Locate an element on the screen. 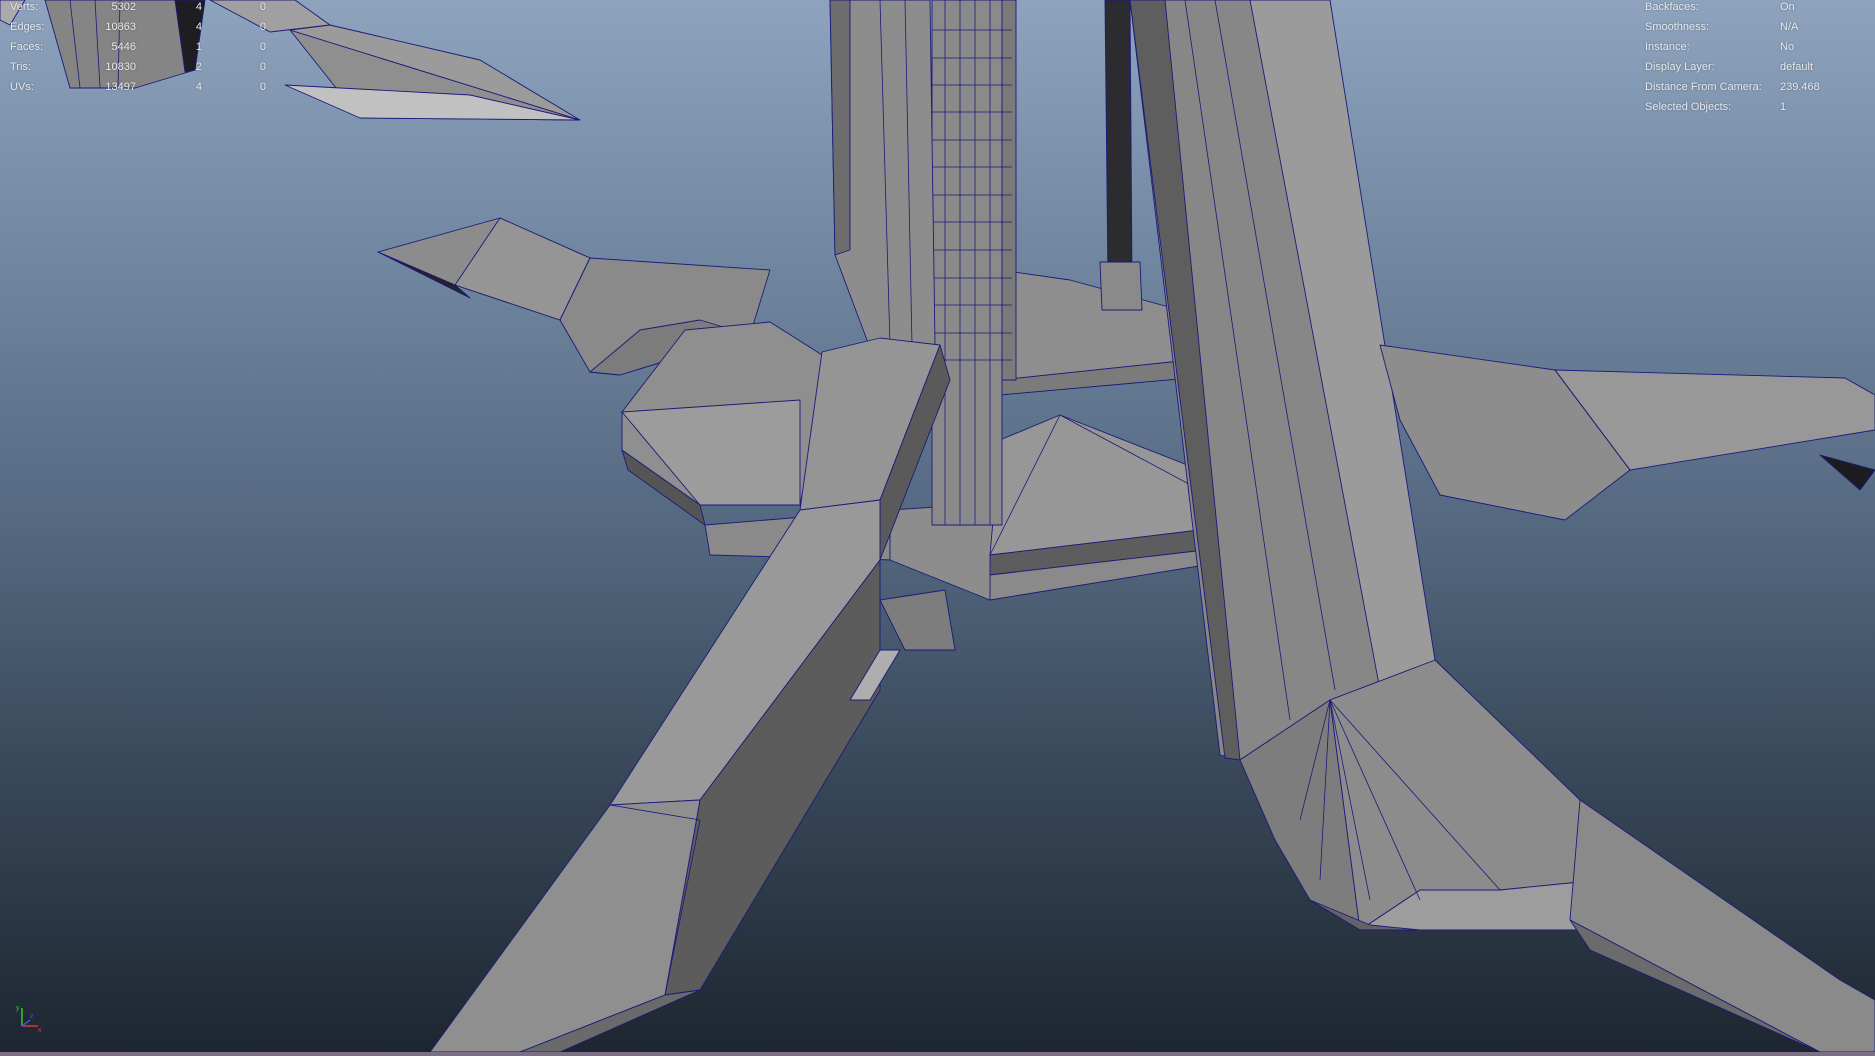  hud-row-faces: Faces: 5446 1 0 is located at coordinates (140, 47).